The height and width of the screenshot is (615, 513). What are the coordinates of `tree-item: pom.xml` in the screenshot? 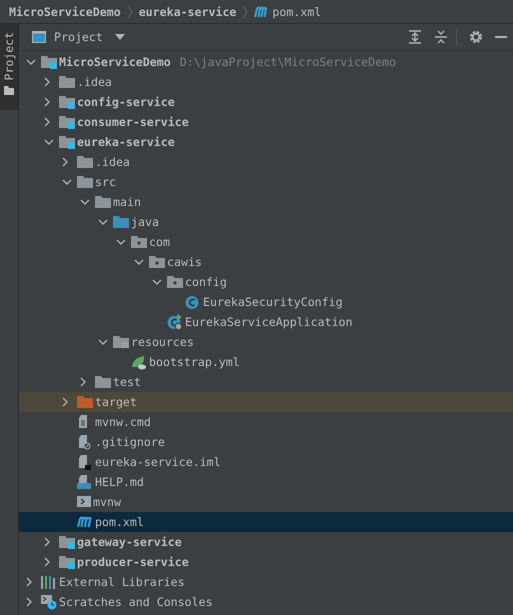 It's located at (119, 522).